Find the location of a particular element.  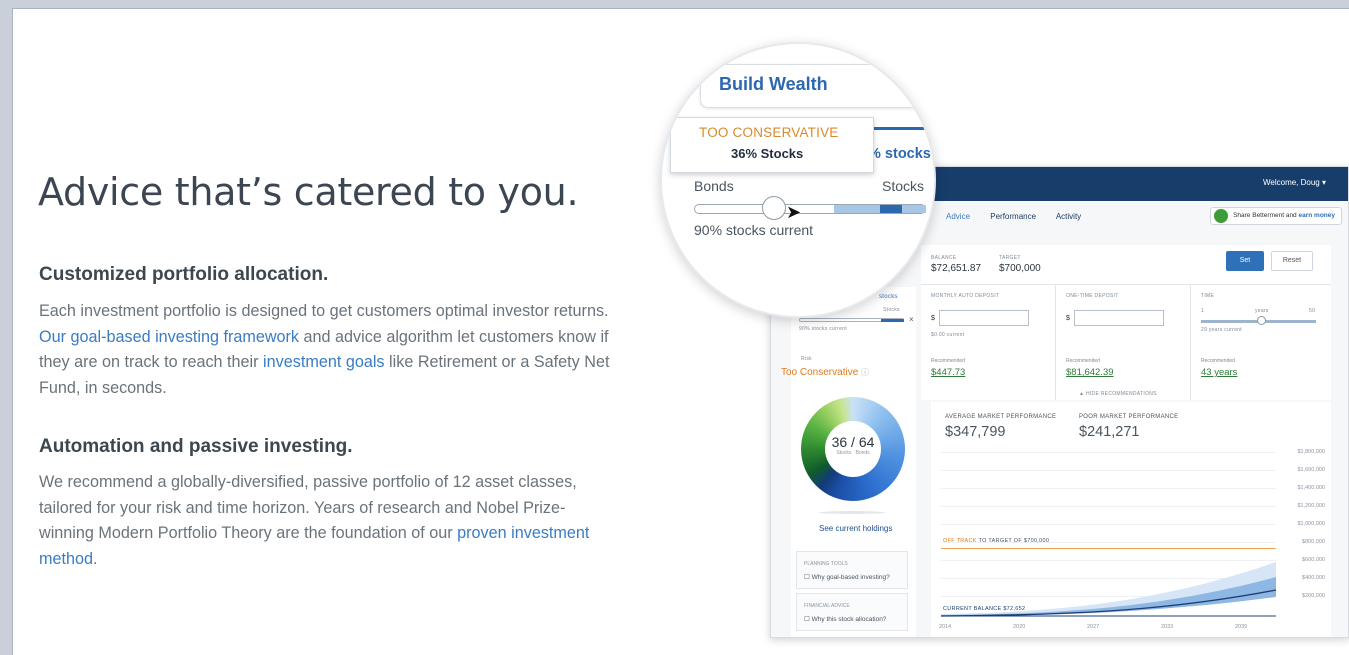

left-stocks-label: Stocks is located at coordinates (891, 310).